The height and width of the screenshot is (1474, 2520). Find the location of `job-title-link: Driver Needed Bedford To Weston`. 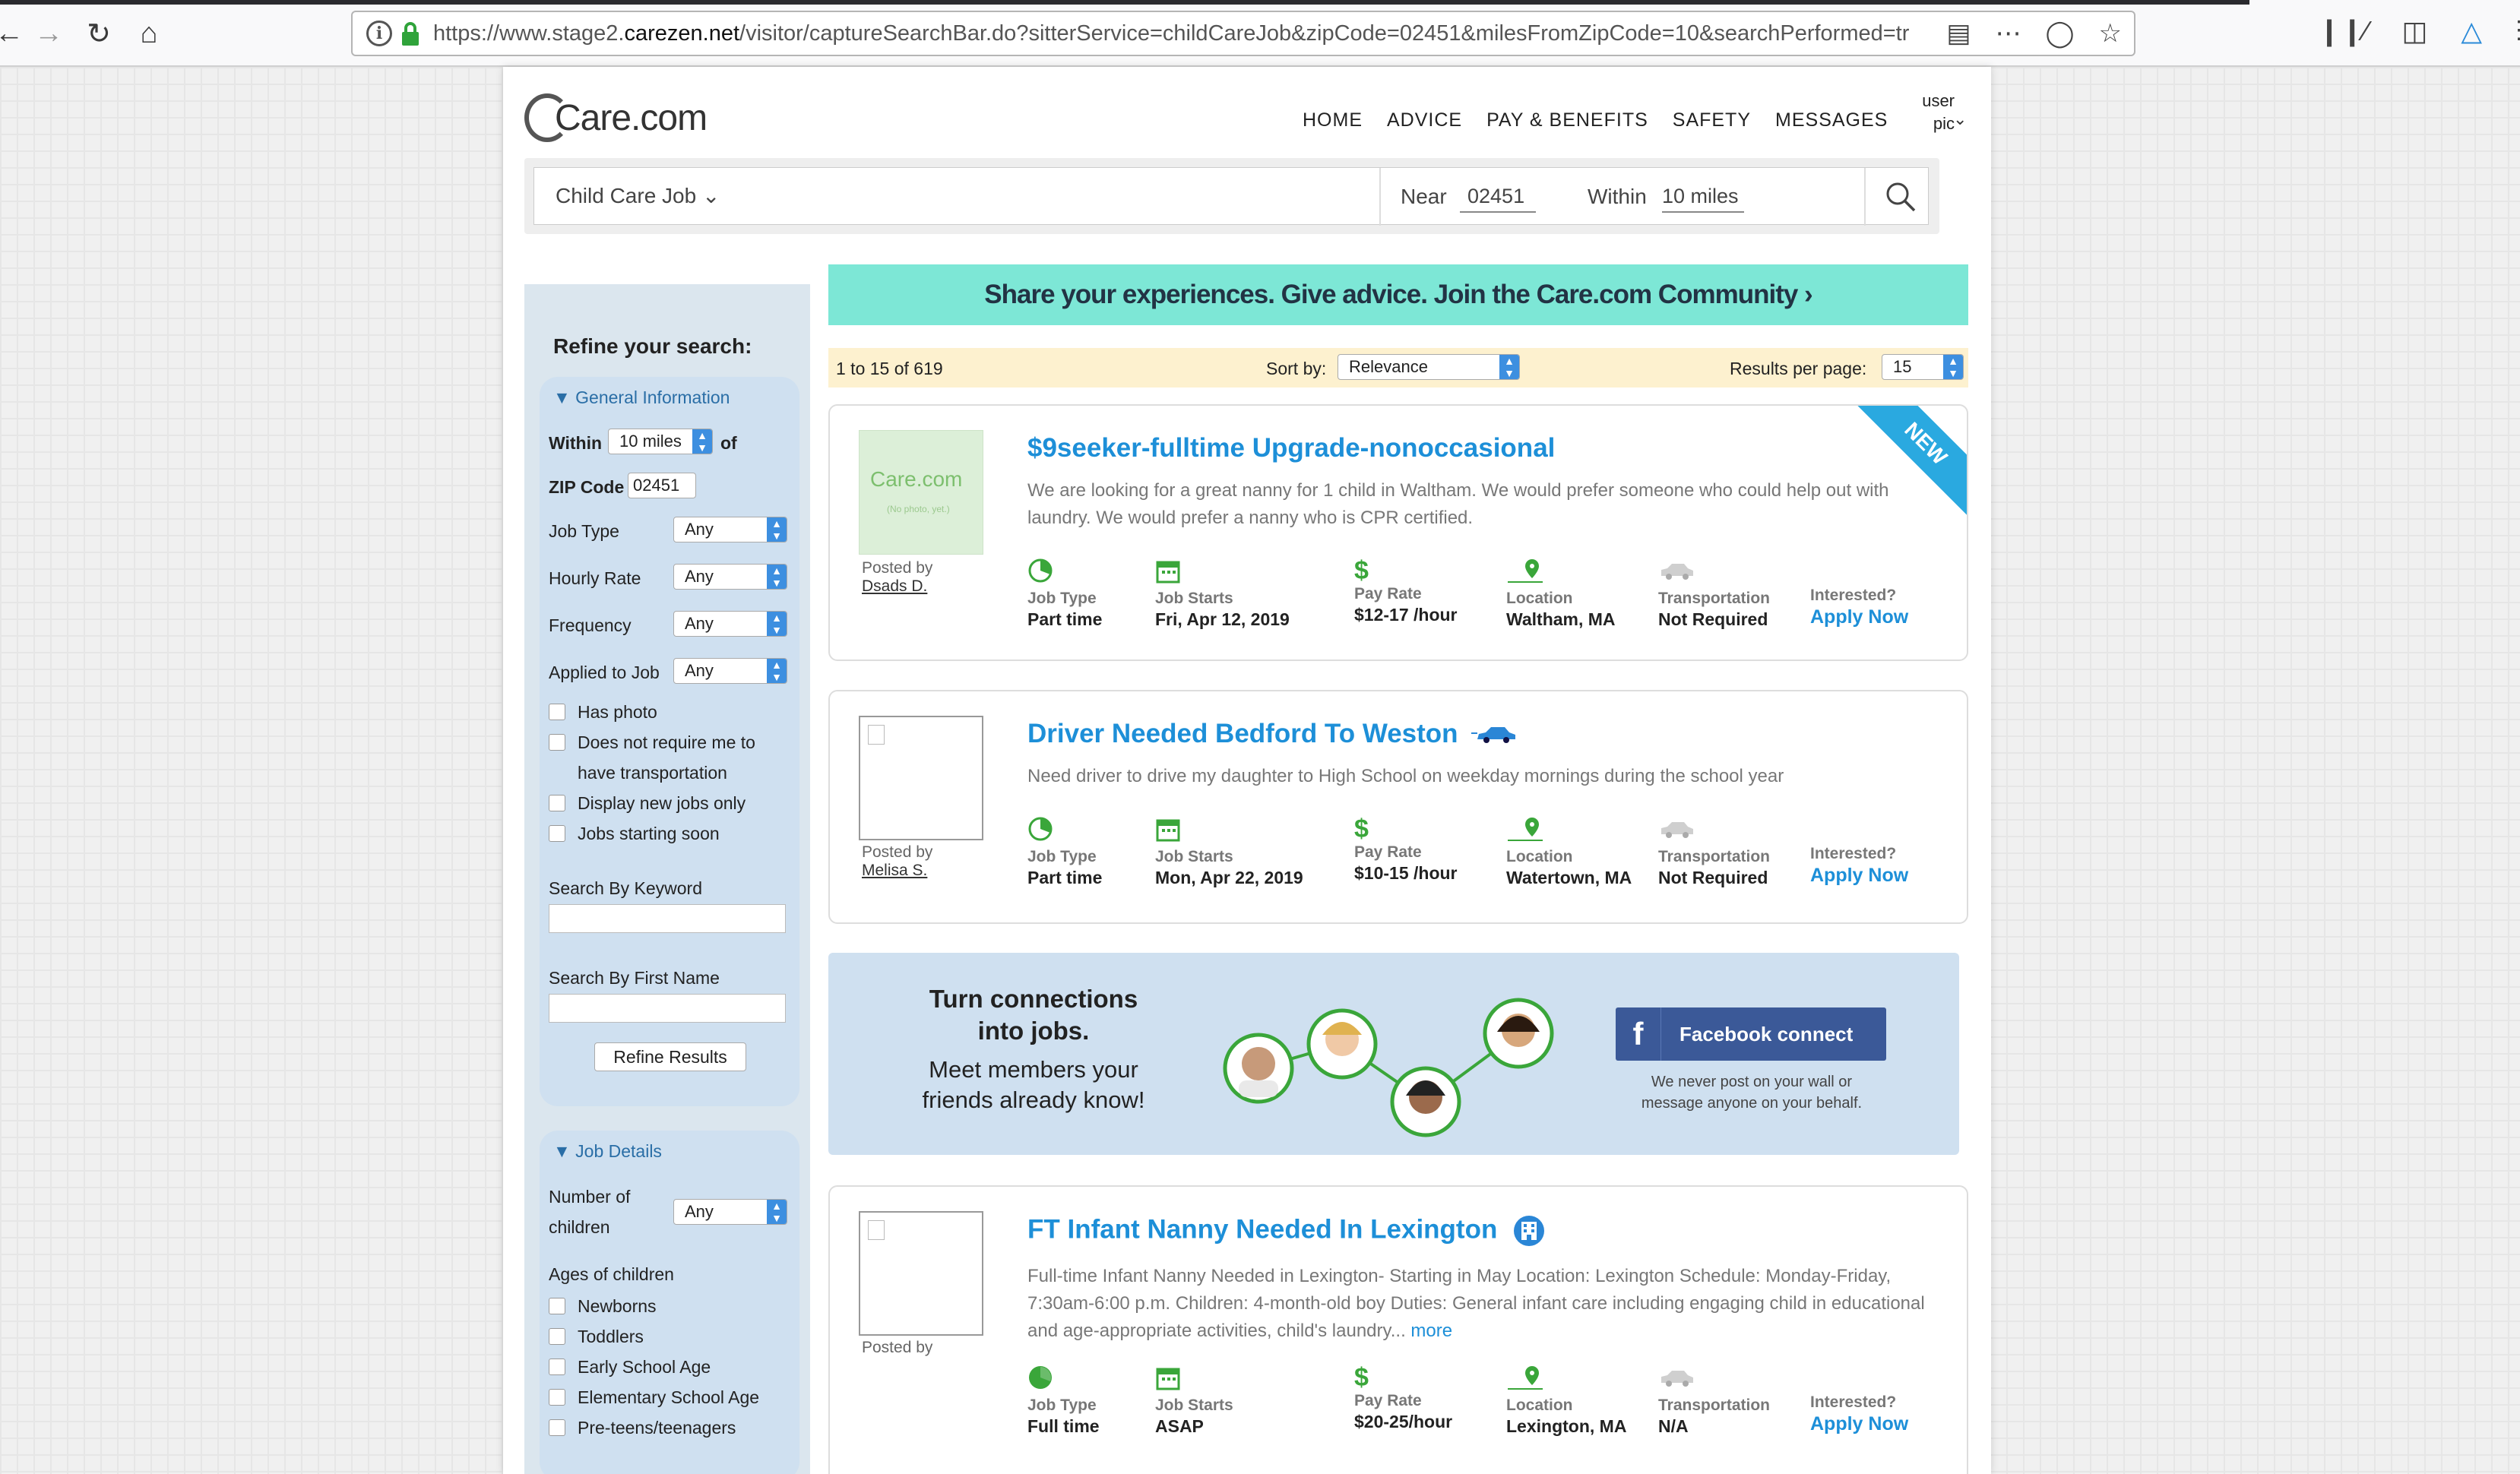

job-title-link: Driver Needed Bedford To Weston is located at coordinates (1273, 734).